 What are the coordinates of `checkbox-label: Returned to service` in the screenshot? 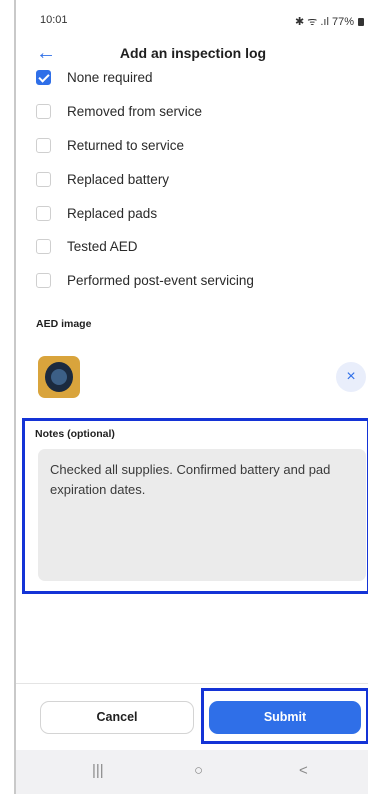 It's located at (126, 145).